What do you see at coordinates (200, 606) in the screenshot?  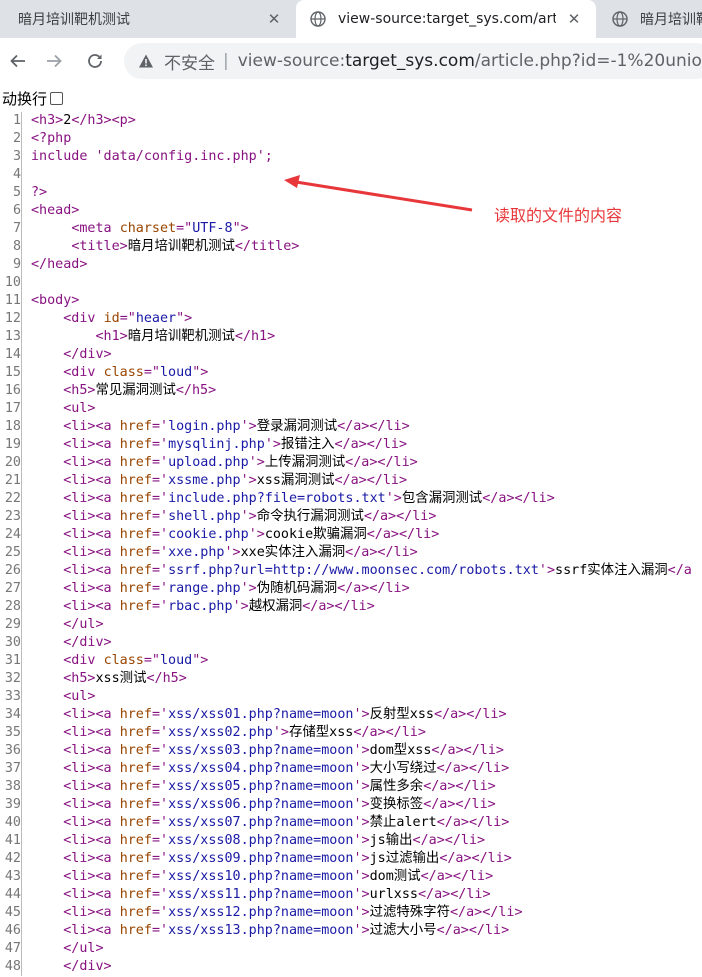 I see `attr-value: rbac.php` at bounding box center [200, 606].